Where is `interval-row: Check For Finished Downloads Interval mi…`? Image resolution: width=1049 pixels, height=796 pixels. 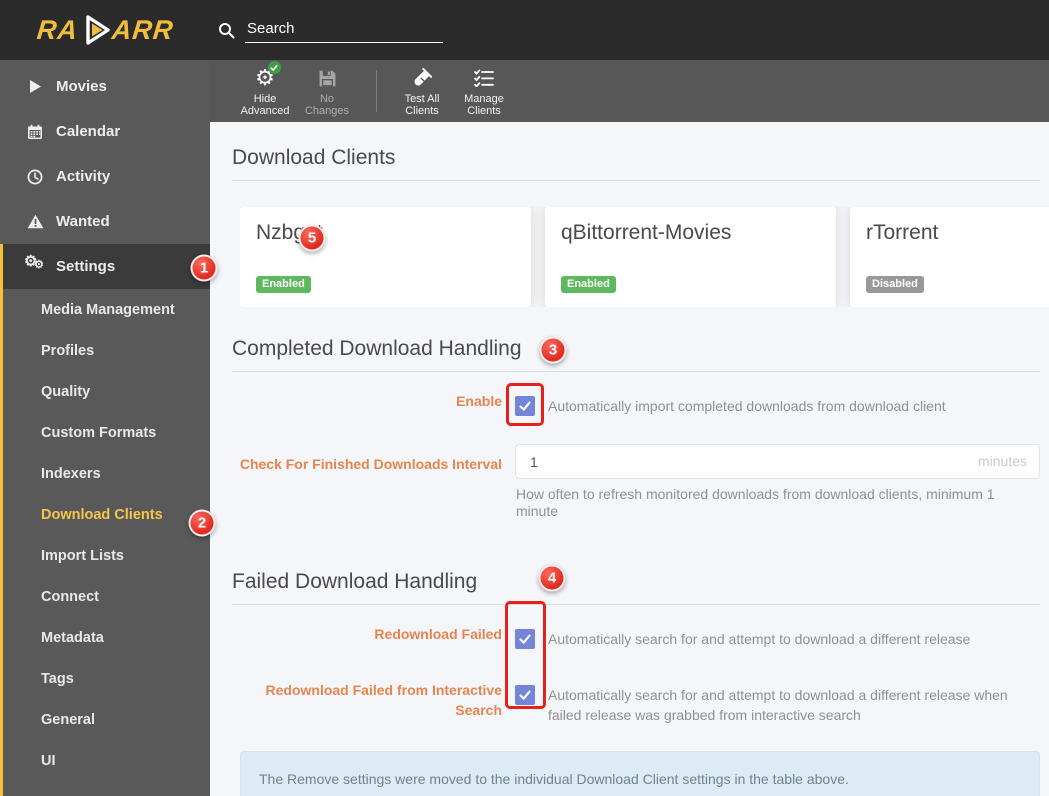
interval-row: Check For Finished Downloads Interval mi… is located at coordinates (636, 482).